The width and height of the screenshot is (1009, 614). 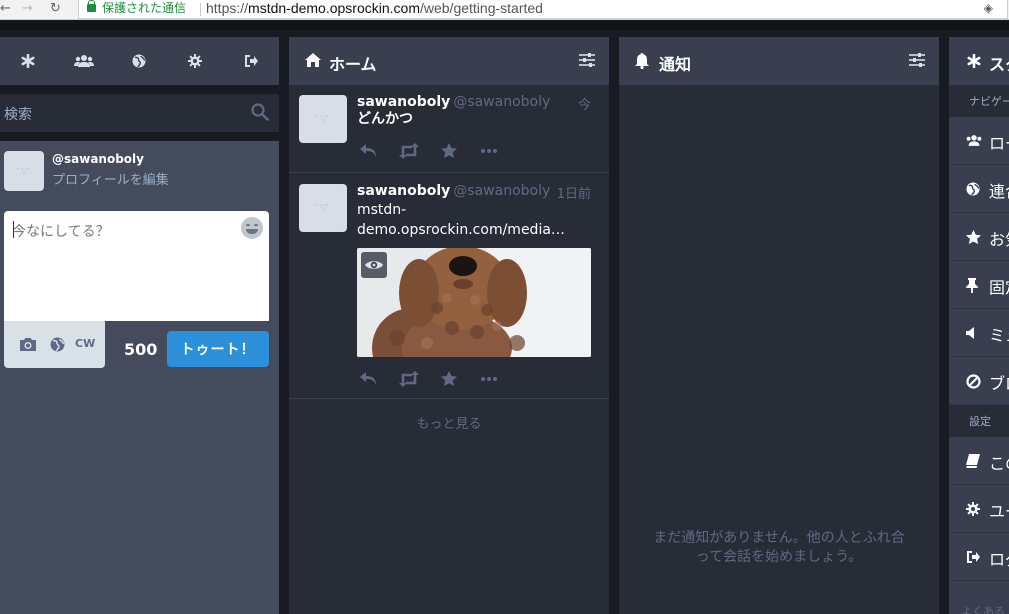 What do you see at coordinates (779, 557) in the screenshot?
I see `empty-message-line: って会話を始めましょう。` at bounding box center [779, 557].